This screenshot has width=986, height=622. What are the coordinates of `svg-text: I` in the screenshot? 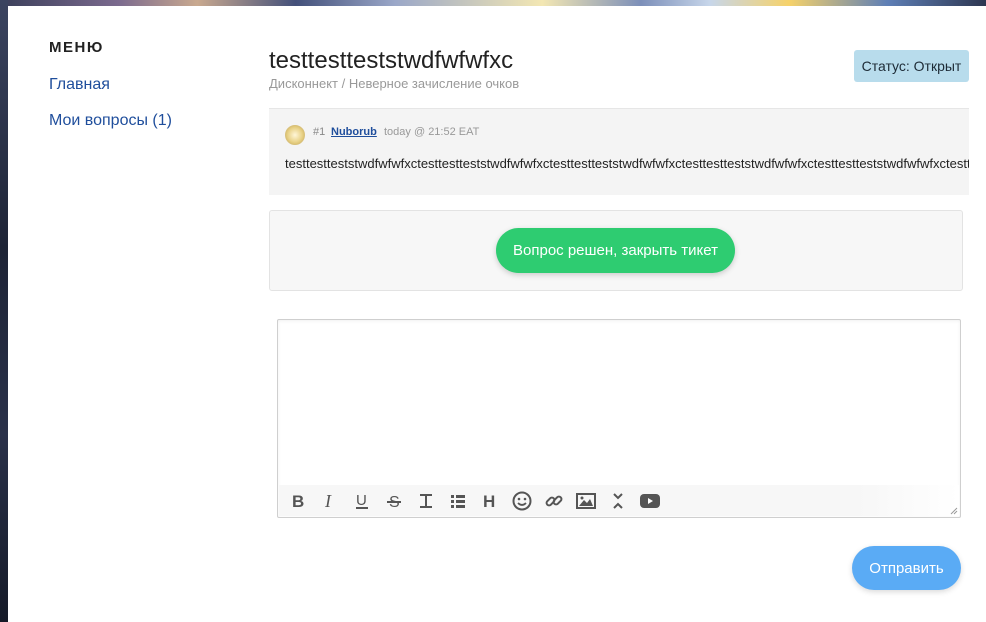 It's located at (328, 501).